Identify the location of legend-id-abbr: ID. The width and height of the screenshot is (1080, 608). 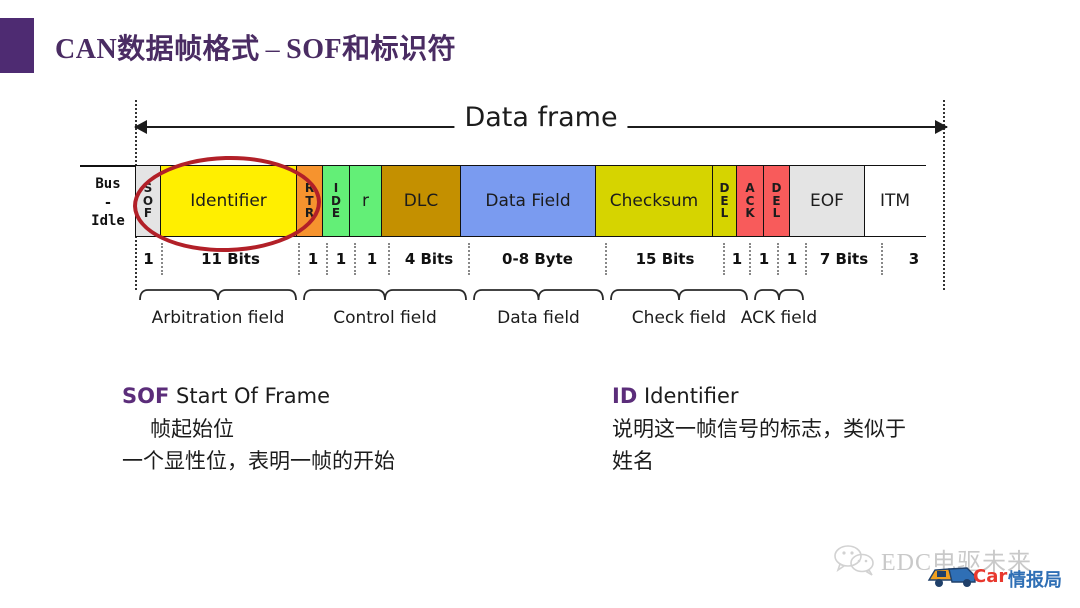
(625, 396).